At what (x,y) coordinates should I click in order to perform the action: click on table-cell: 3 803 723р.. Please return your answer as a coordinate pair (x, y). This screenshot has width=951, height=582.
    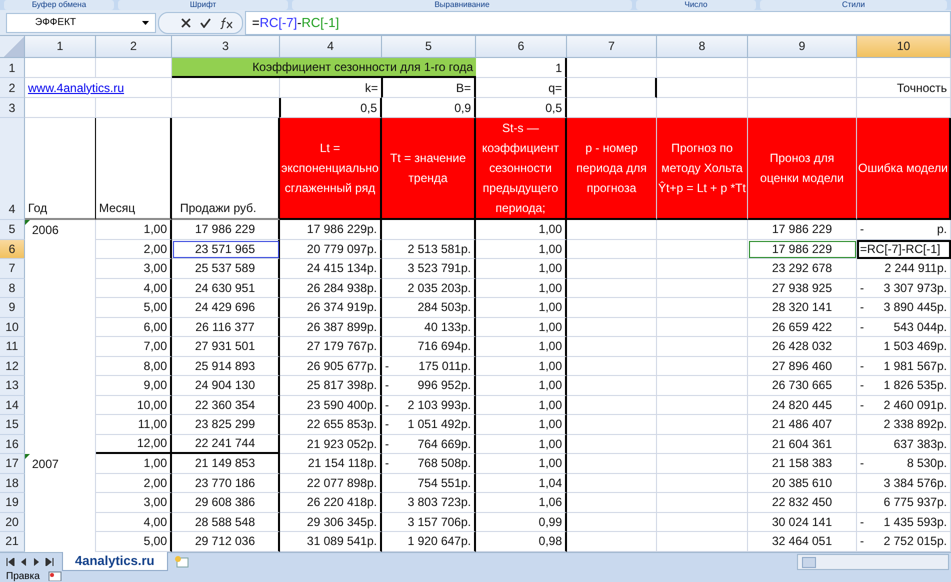
    Looking at the image, I should click on (429, 502).